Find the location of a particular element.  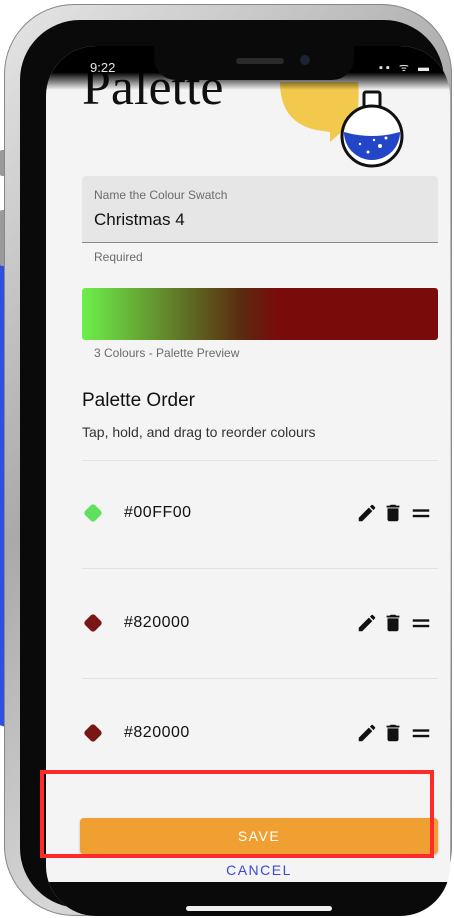

home-indicator is located at coordinates (259, 908).